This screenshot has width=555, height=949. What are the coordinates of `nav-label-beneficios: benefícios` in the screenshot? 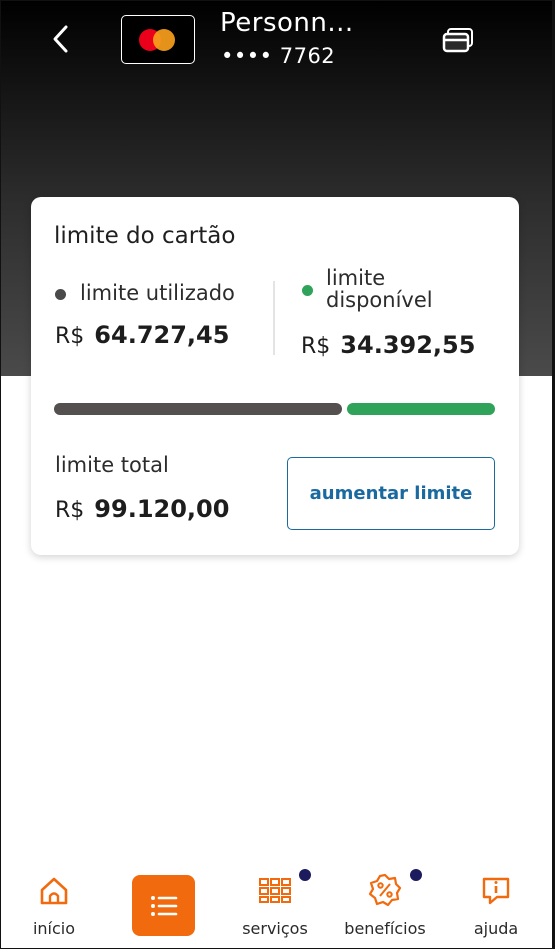 It's located at (385, 928).